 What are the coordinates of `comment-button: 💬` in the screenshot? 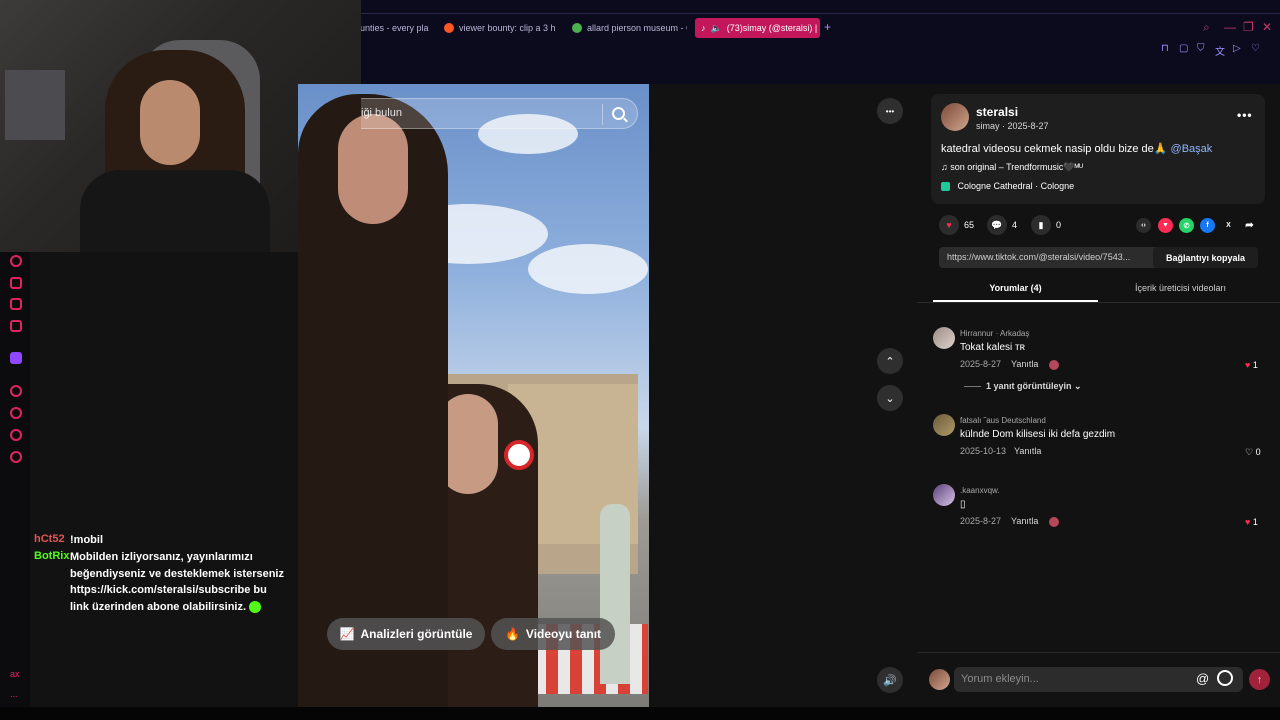 It's located at (997, 225).